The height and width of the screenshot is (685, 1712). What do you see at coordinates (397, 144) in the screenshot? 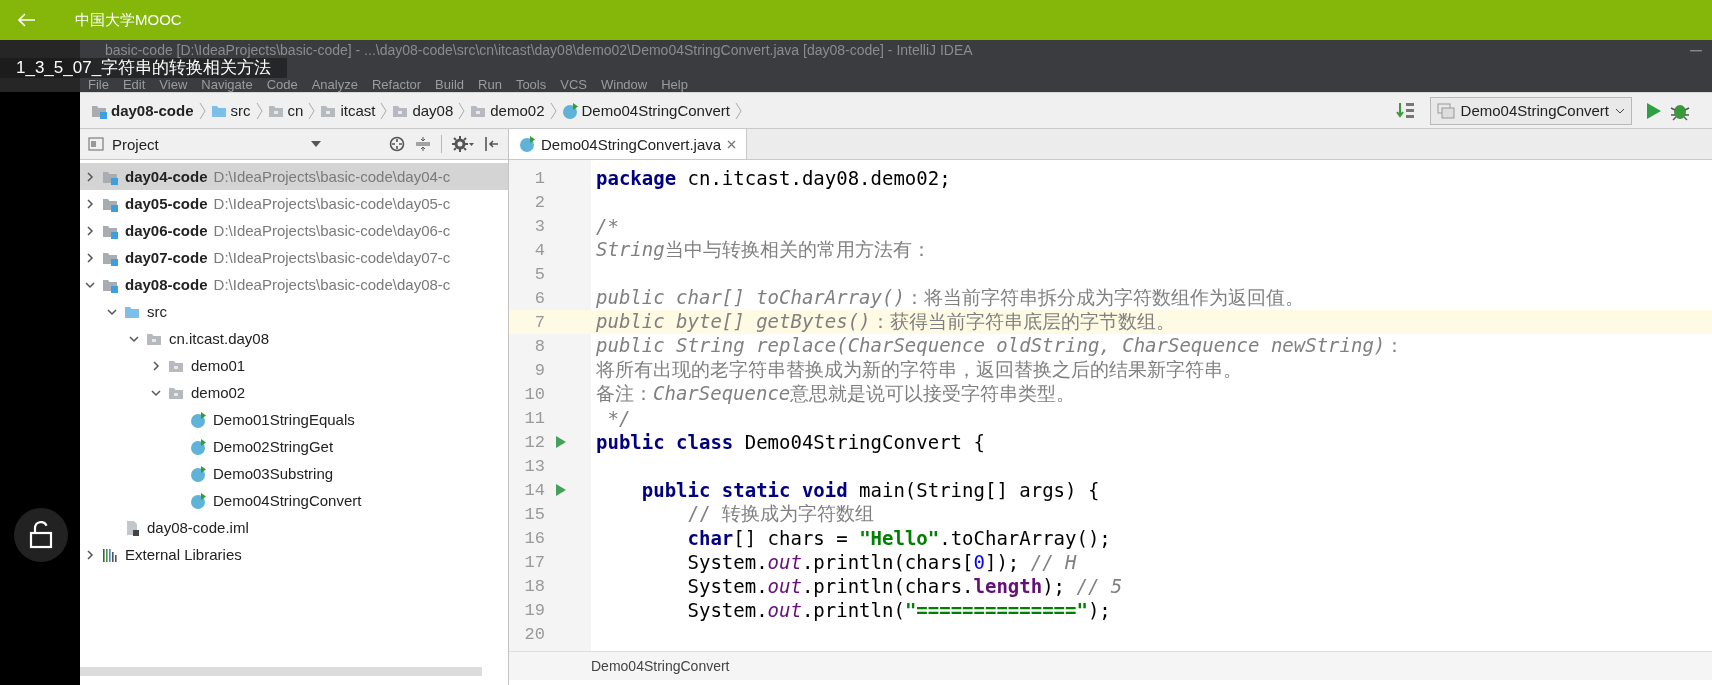
I see `target-icon` at bounding box center [397, 144].